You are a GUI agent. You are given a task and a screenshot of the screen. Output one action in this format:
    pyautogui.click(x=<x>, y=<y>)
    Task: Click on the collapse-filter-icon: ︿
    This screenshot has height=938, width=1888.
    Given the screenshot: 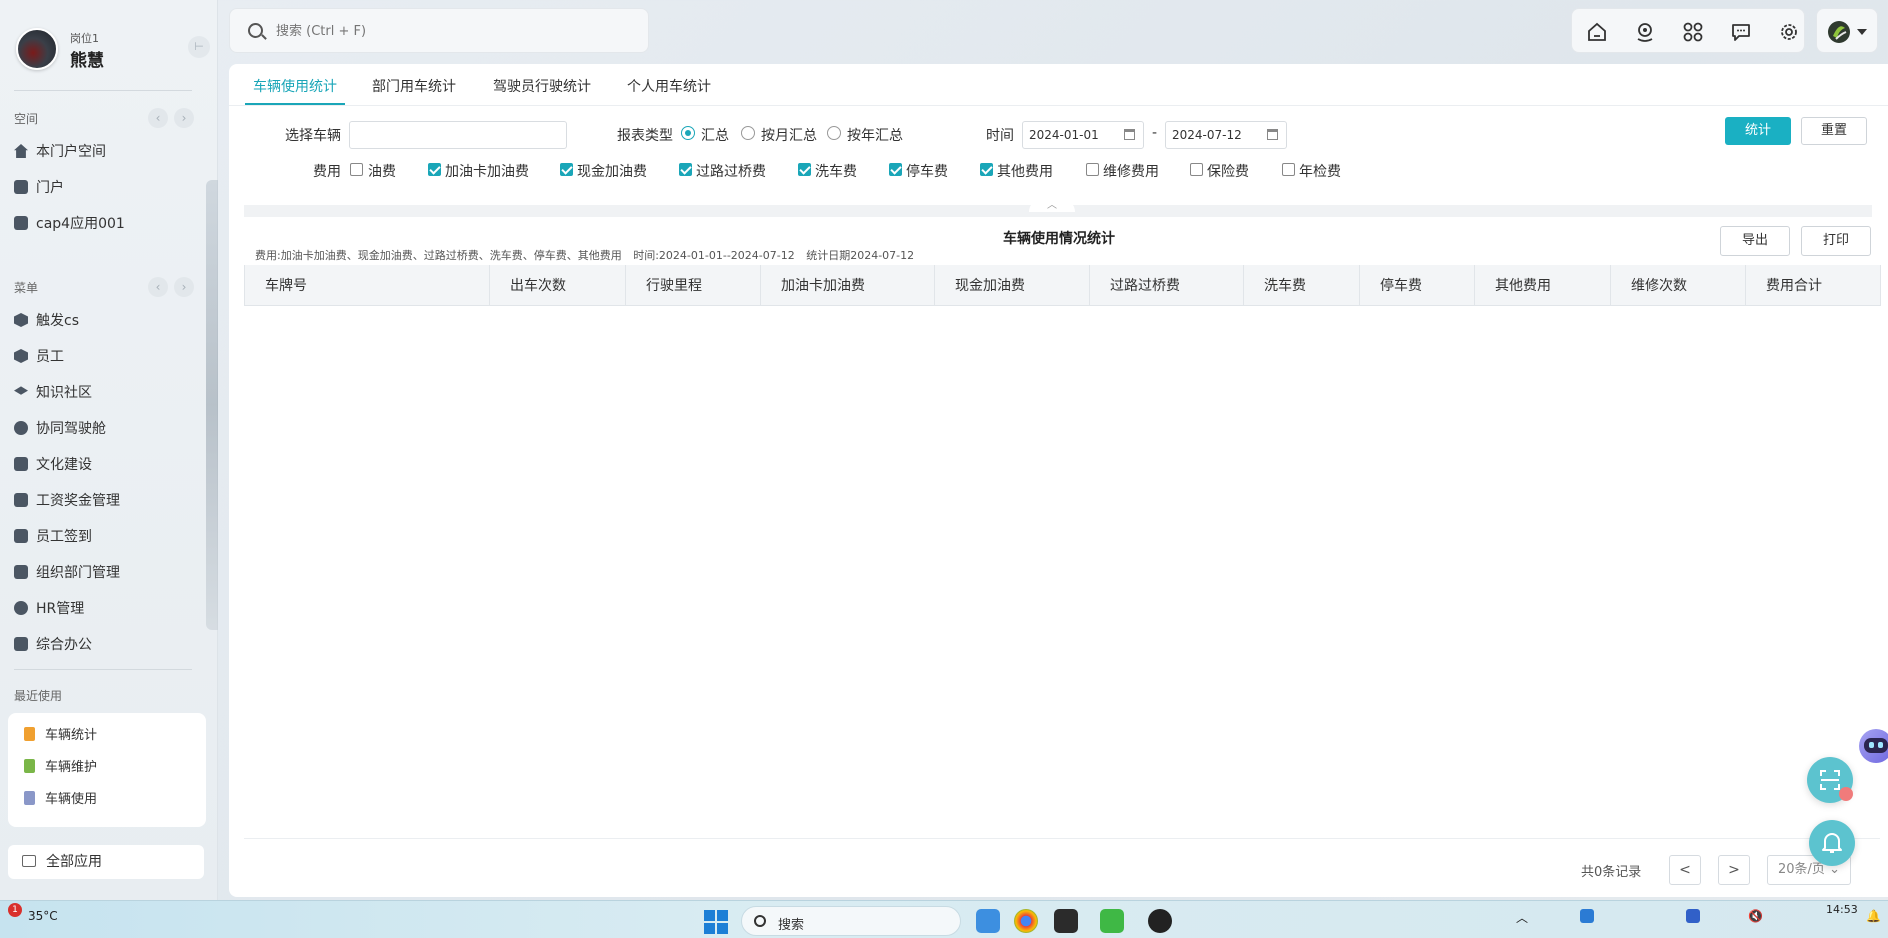 What is the action you would take?
    pyautogui.click(x=1052, y=205)
    